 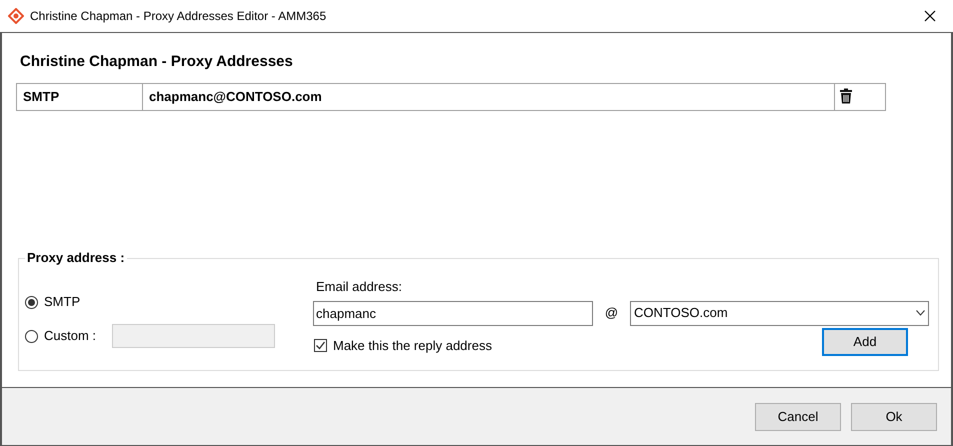 I want to click on group-label: Proxy address :, so click(x=76, y=258).